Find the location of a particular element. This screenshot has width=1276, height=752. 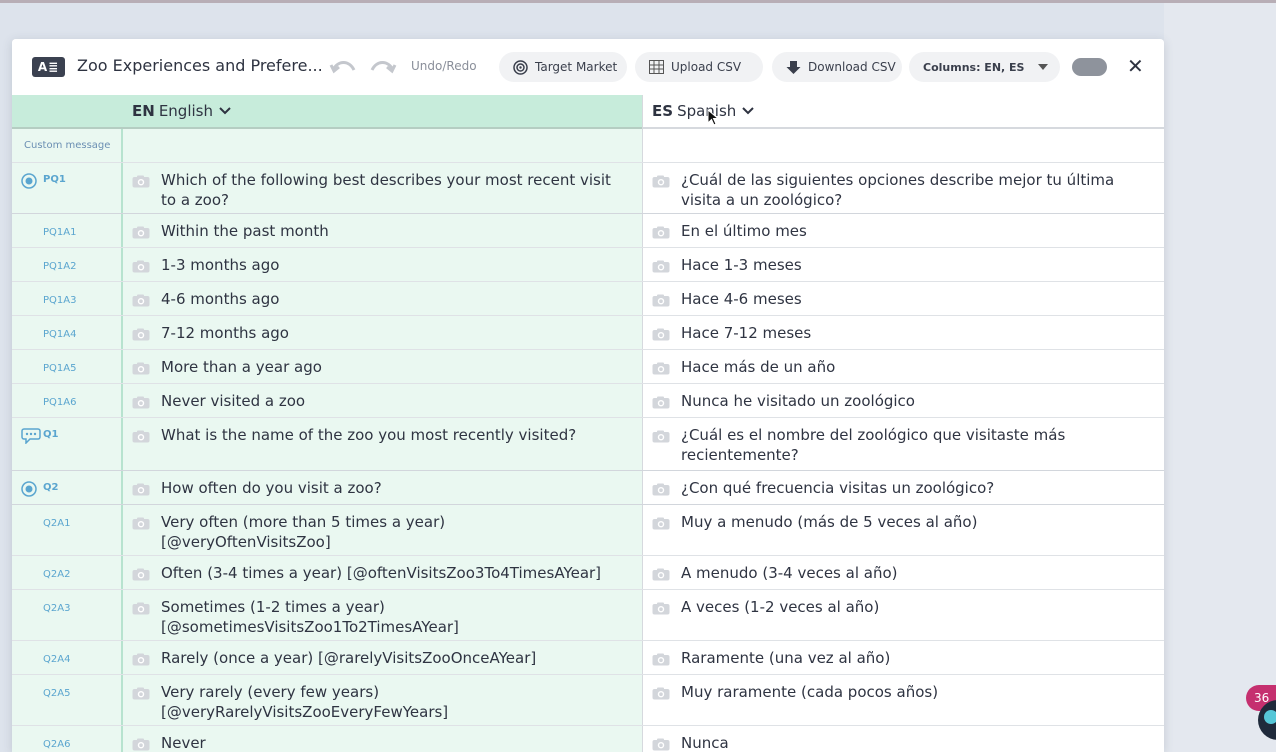

spanish-cell: Raramente (una vez al año) is located at coordinates (903, 657).